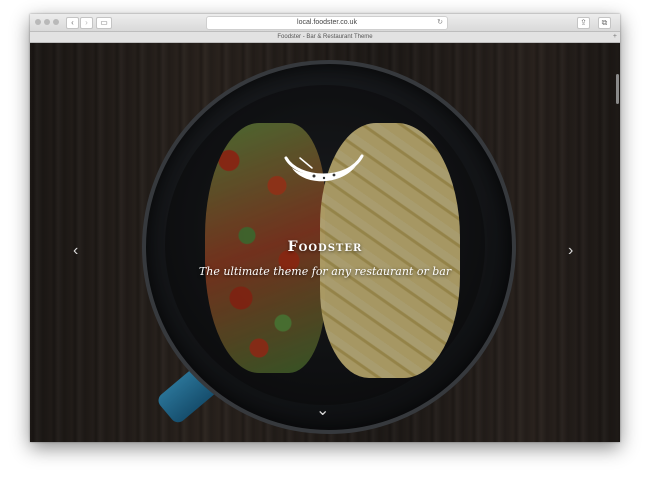 This screenshot has width=650, height=478. I want to click on sidebar-toggle-button: ▭, so click(104, 23).